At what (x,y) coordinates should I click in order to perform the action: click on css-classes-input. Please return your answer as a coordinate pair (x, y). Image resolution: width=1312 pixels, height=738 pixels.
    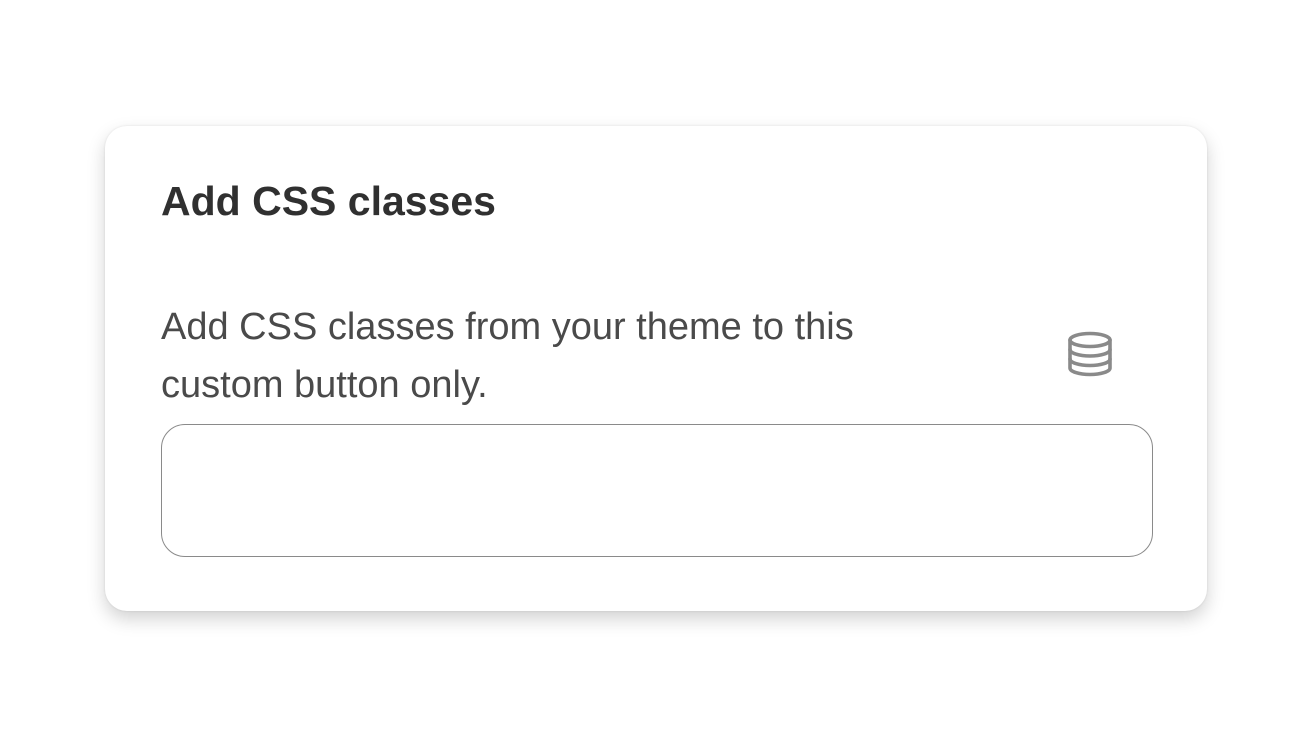
    Looking at the image, I should click on (657, 490).